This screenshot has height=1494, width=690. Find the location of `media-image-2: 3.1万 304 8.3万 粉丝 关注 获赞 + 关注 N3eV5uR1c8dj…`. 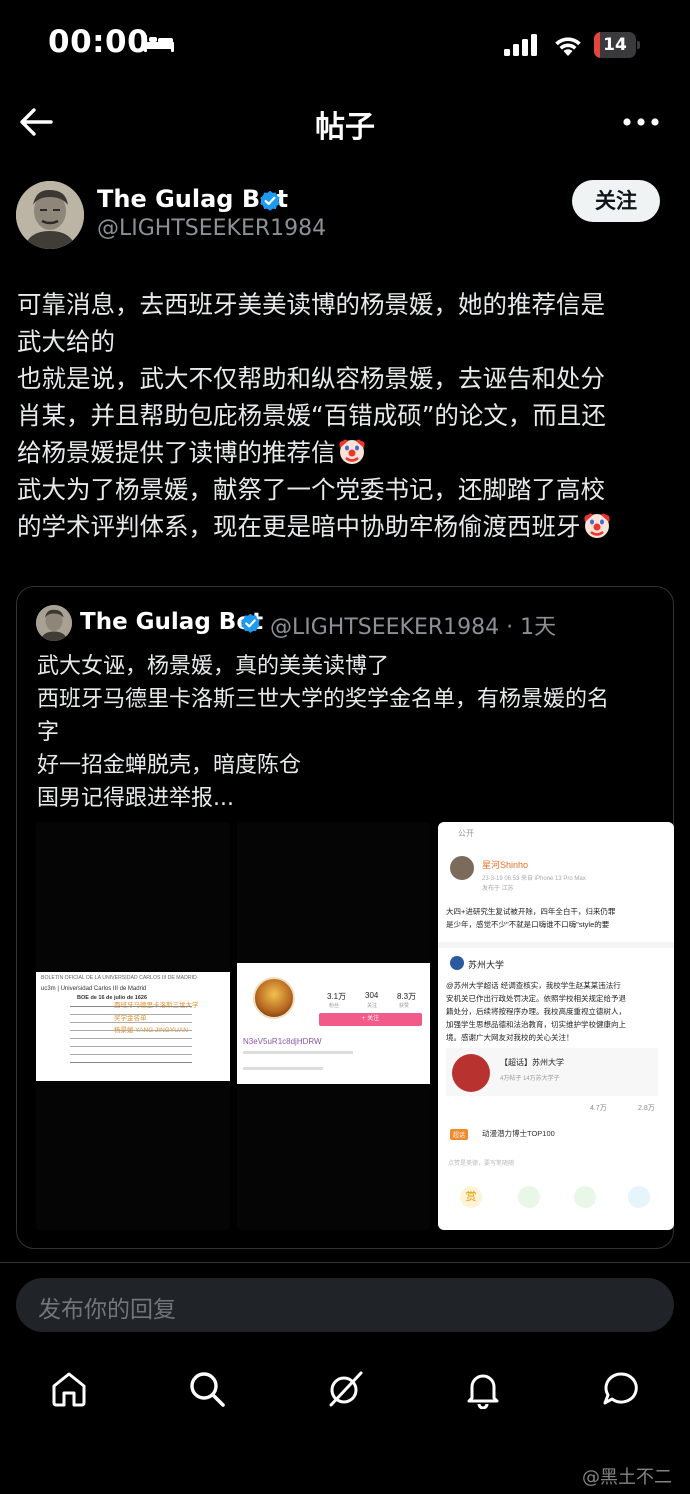

media-image-2: 3.1万 304 8.3万 粉丝 关注 获赞 + 关注 N3eV5uR1c8dj… is located at coordinates (333, 1026).